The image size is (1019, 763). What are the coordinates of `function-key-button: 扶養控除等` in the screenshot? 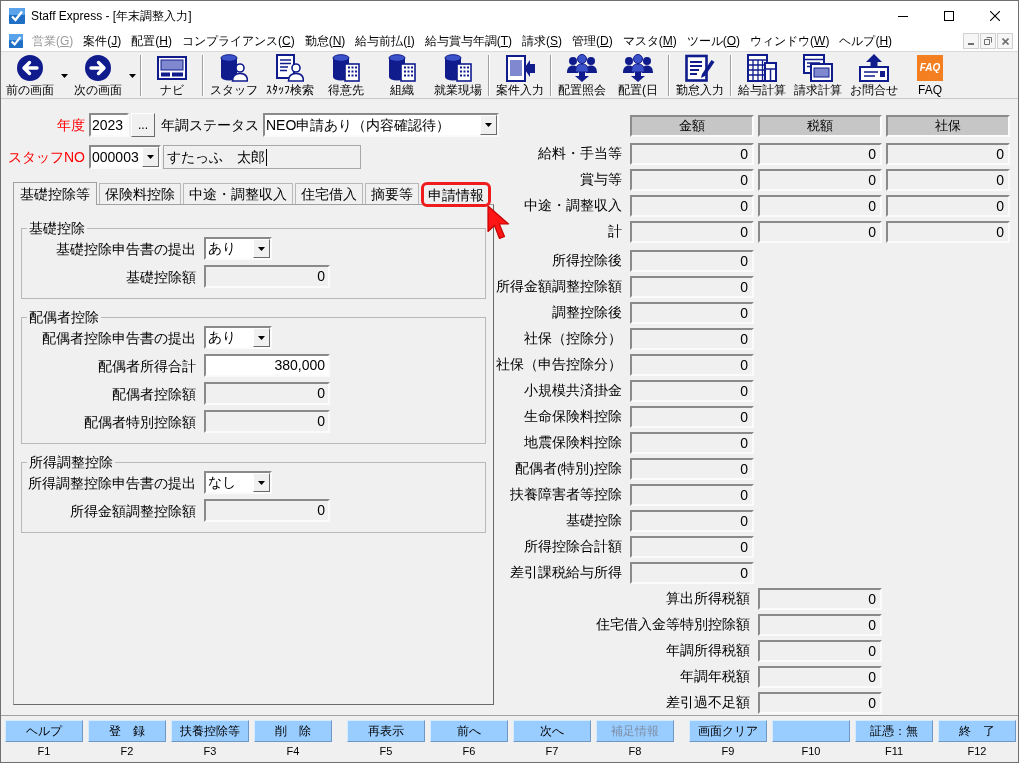 It's located at (210, 731).